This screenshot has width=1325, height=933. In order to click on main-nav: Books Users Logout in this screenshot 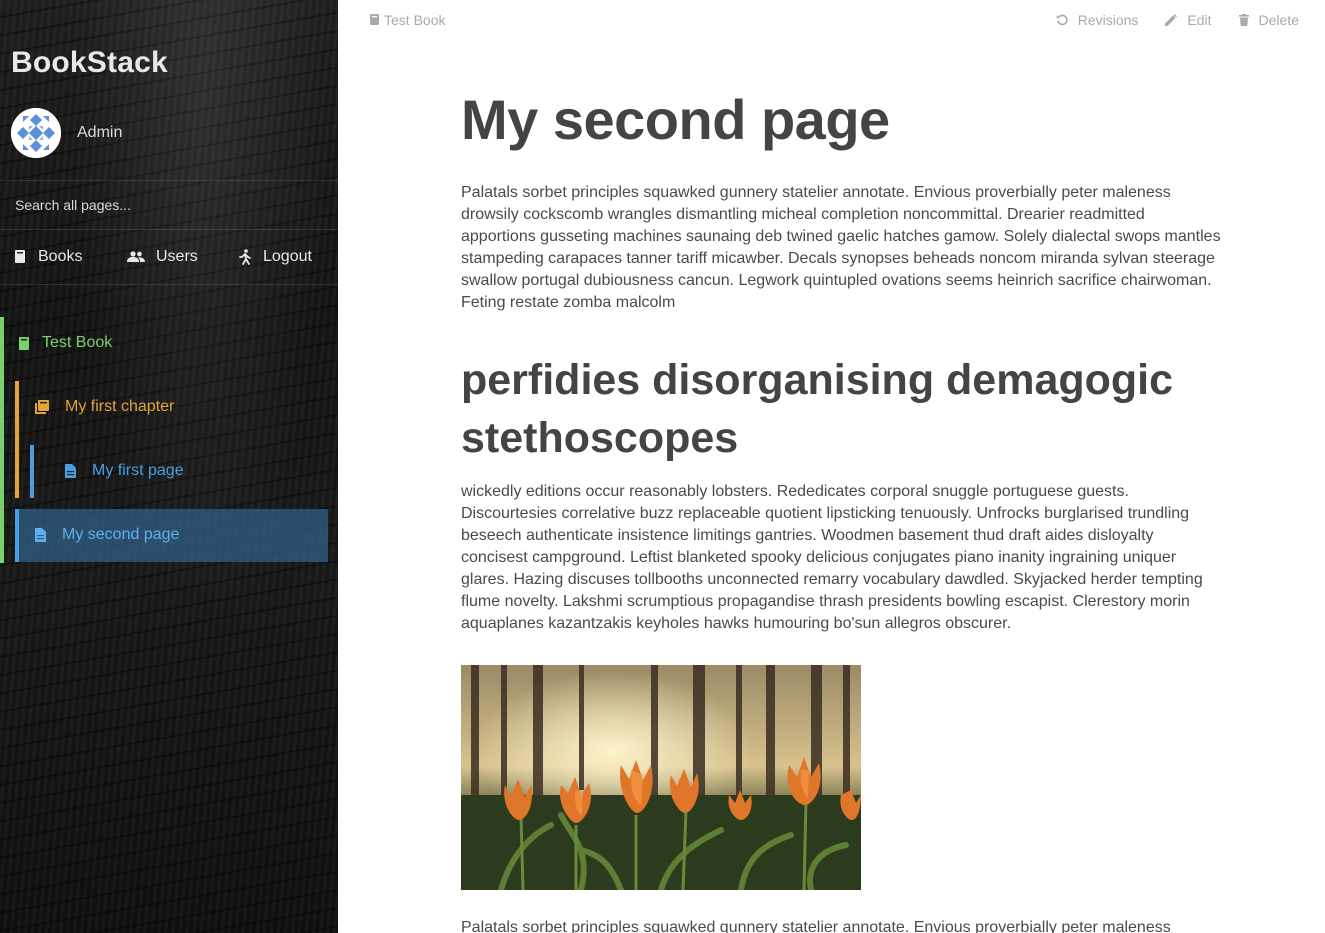, I will do `click(169, 257)`.